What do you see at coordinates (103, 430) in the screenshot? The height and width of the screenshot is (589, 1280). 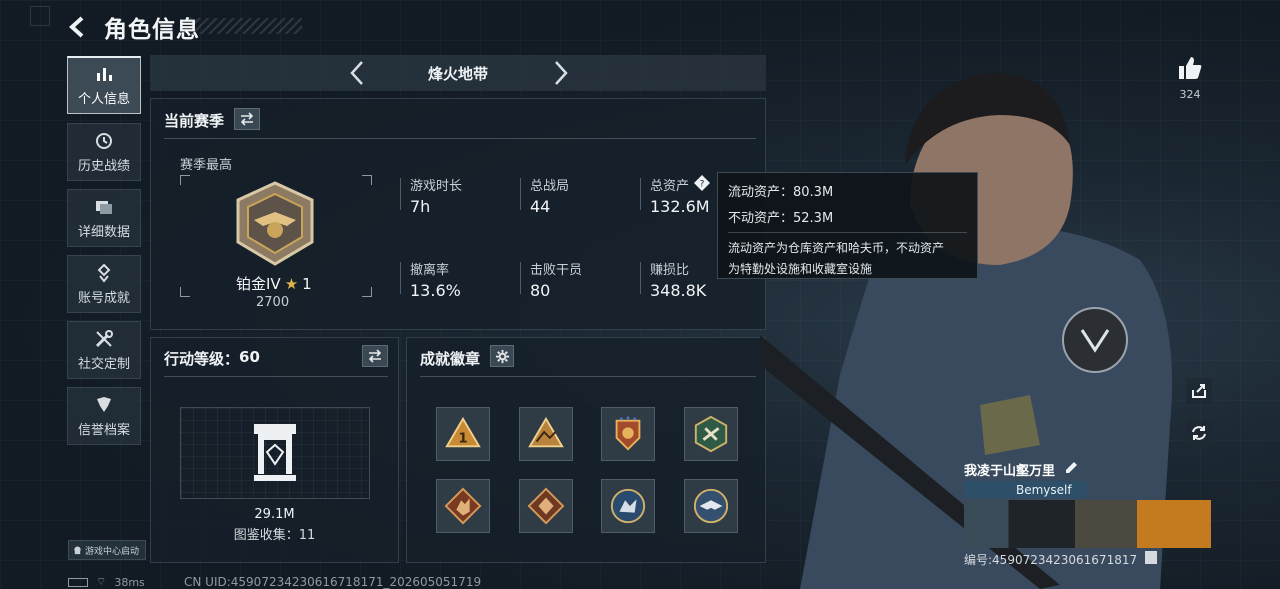 I see `sidebar-item-label: 信誉档案` at bounding box center [103, 430].